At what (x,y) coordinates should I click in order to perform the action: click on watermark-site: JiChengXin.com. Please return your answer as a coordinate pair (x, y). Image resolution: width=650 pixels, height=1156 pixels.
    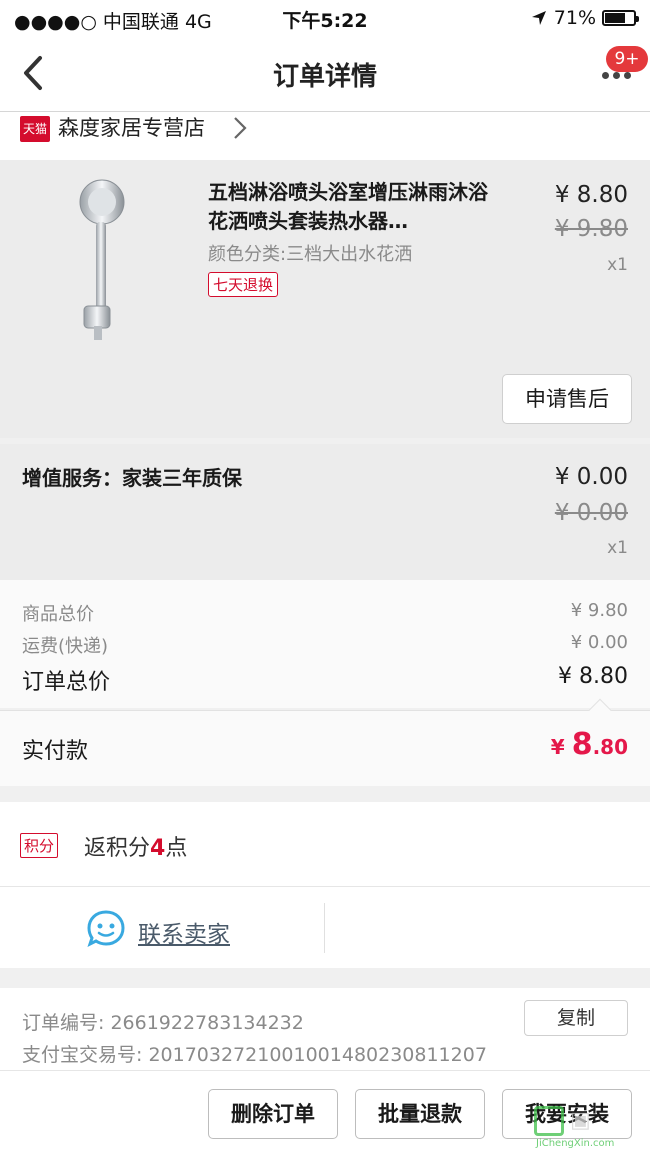
    Looking at the image, I should click on (575, 1143).